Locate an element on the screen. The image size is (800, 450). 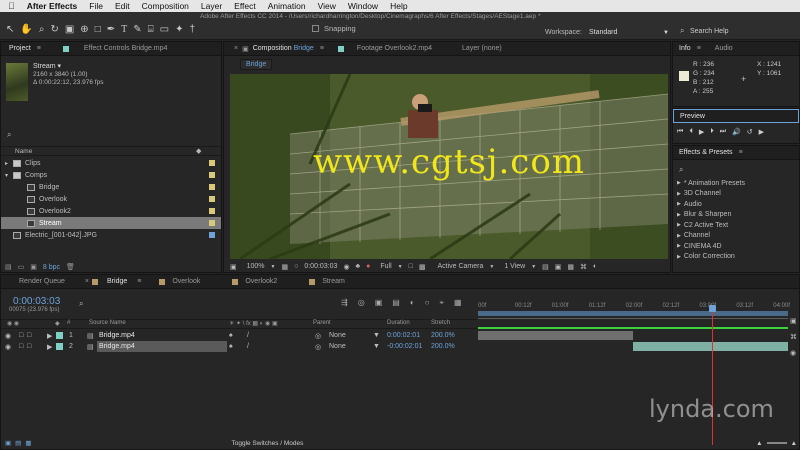
playhead is located at coordinates (713, 375).